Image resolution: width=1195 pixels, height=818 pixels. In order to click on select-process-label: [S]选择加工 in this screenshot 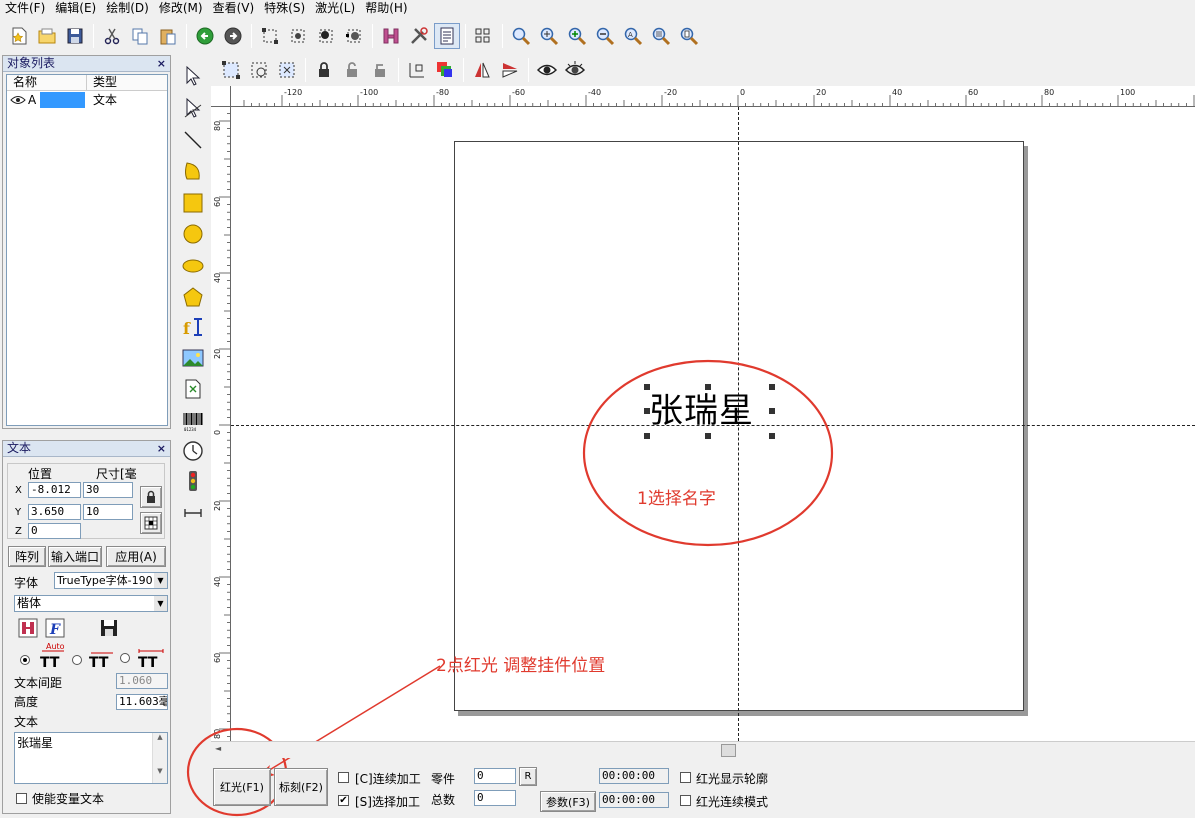, I will do `click(387, 802)`.